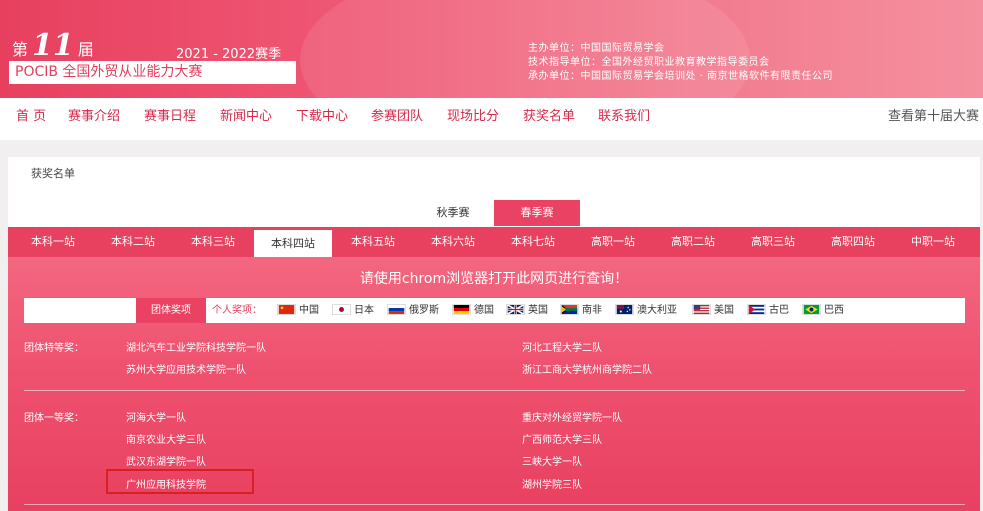 This screenshot has height=511, width=983. I want to click on tab-spring: 春季赛, so click(537, 213).